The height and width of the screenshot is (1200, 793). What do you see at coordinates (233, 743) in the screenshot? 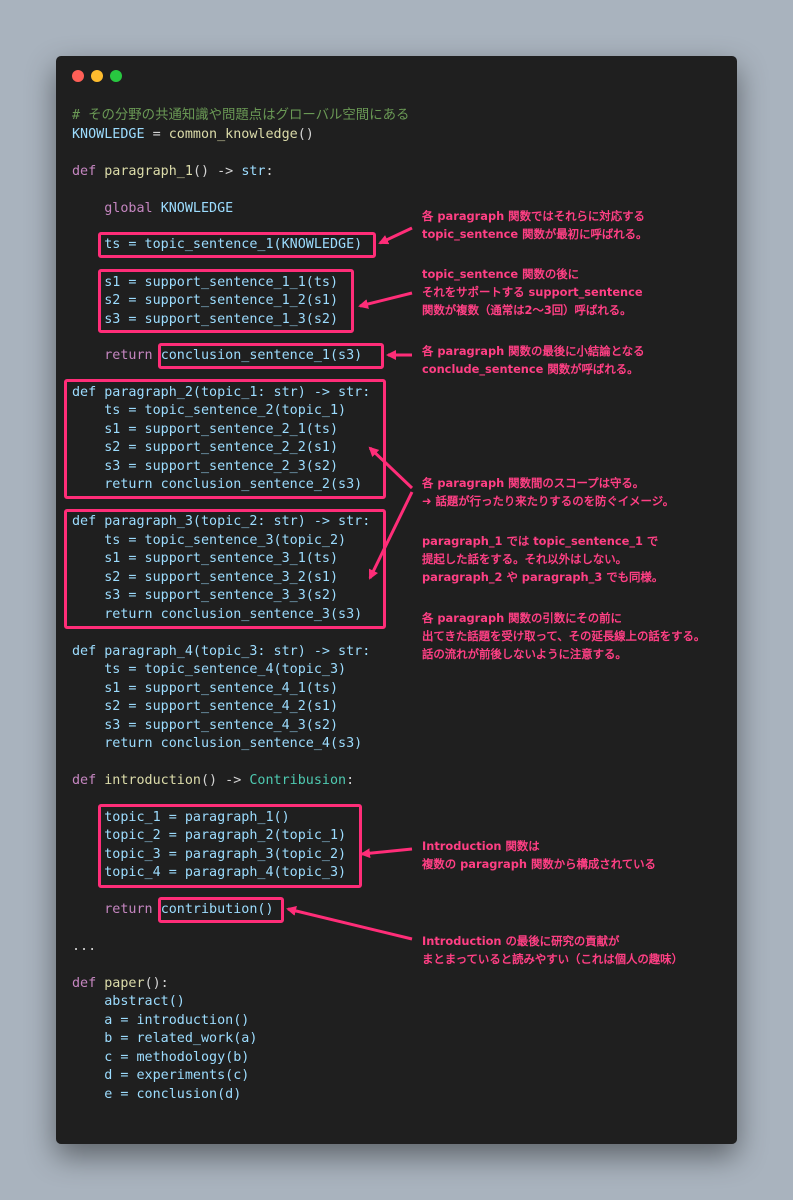
I see `code-token: return conclusion_sentence_4(s3)` at bounding box center [233, 743].